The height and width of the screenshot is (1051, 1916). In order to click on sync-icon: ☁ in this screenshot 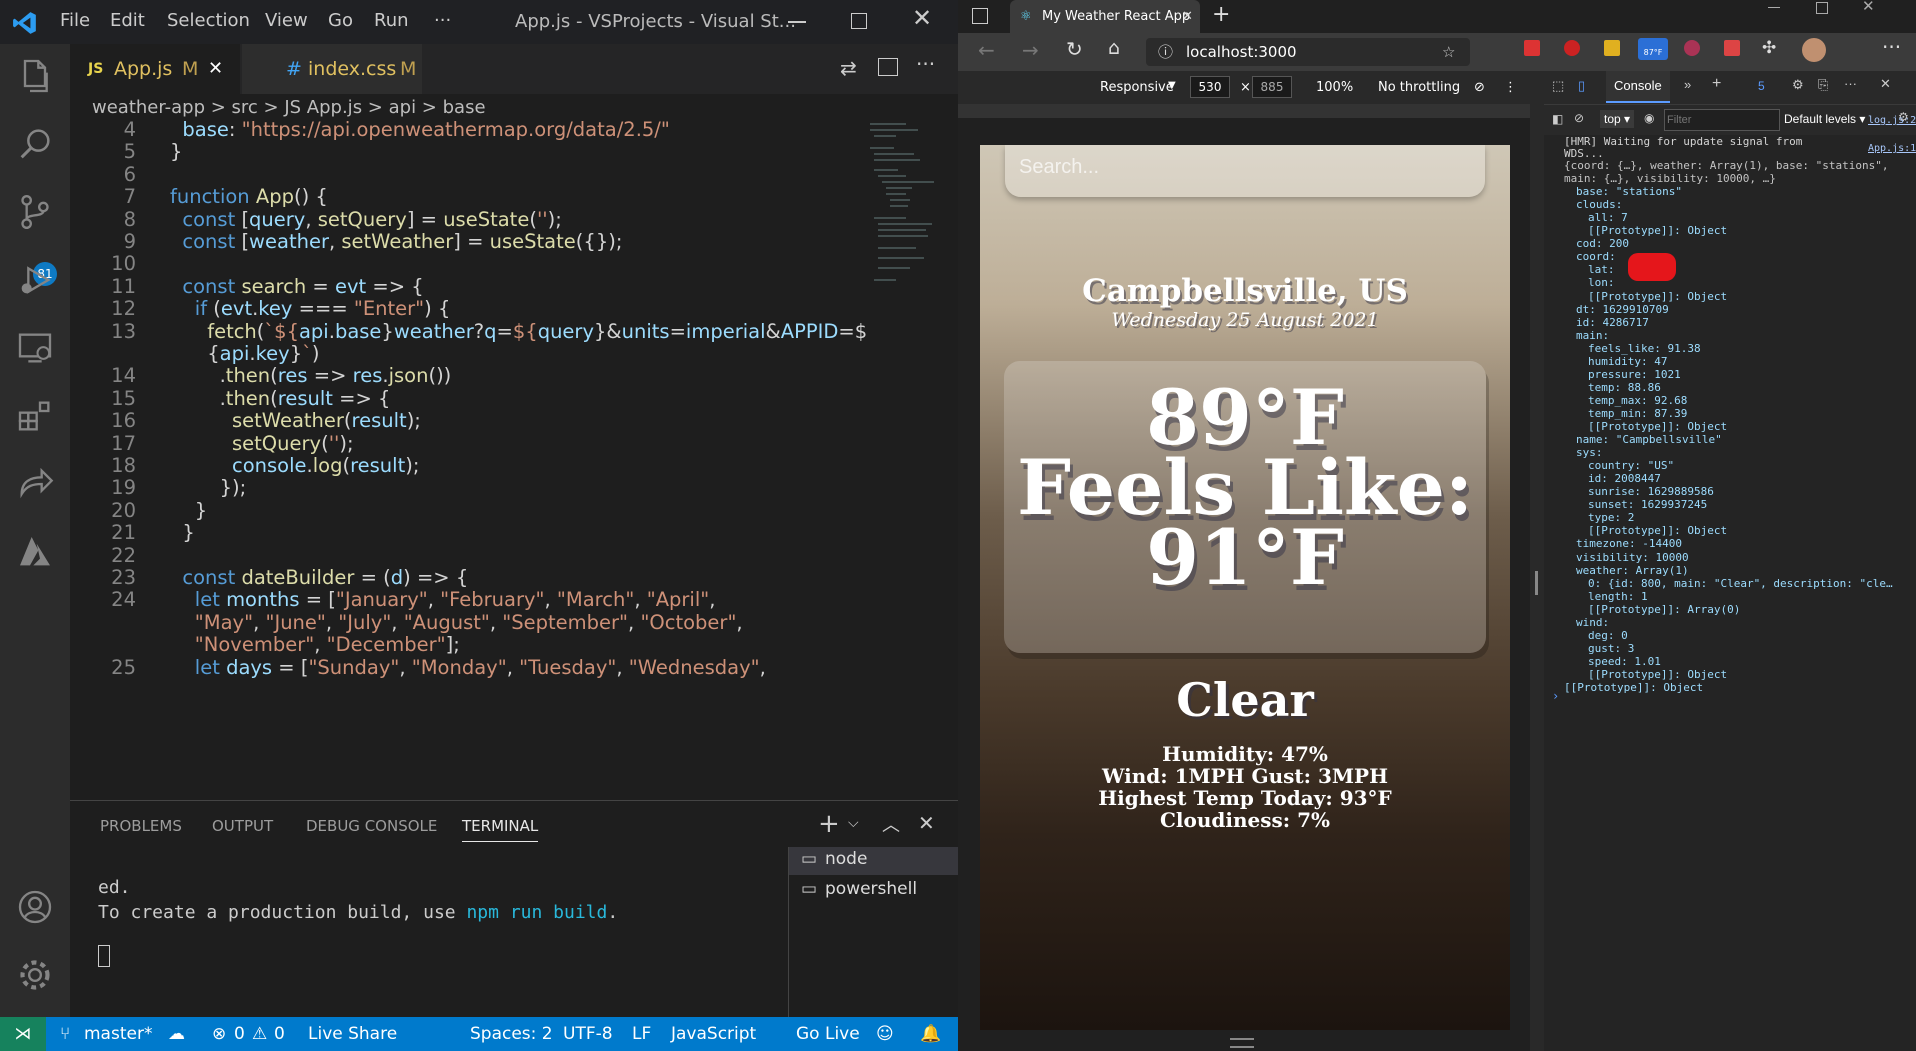, I will do `click(176, 1034)`.